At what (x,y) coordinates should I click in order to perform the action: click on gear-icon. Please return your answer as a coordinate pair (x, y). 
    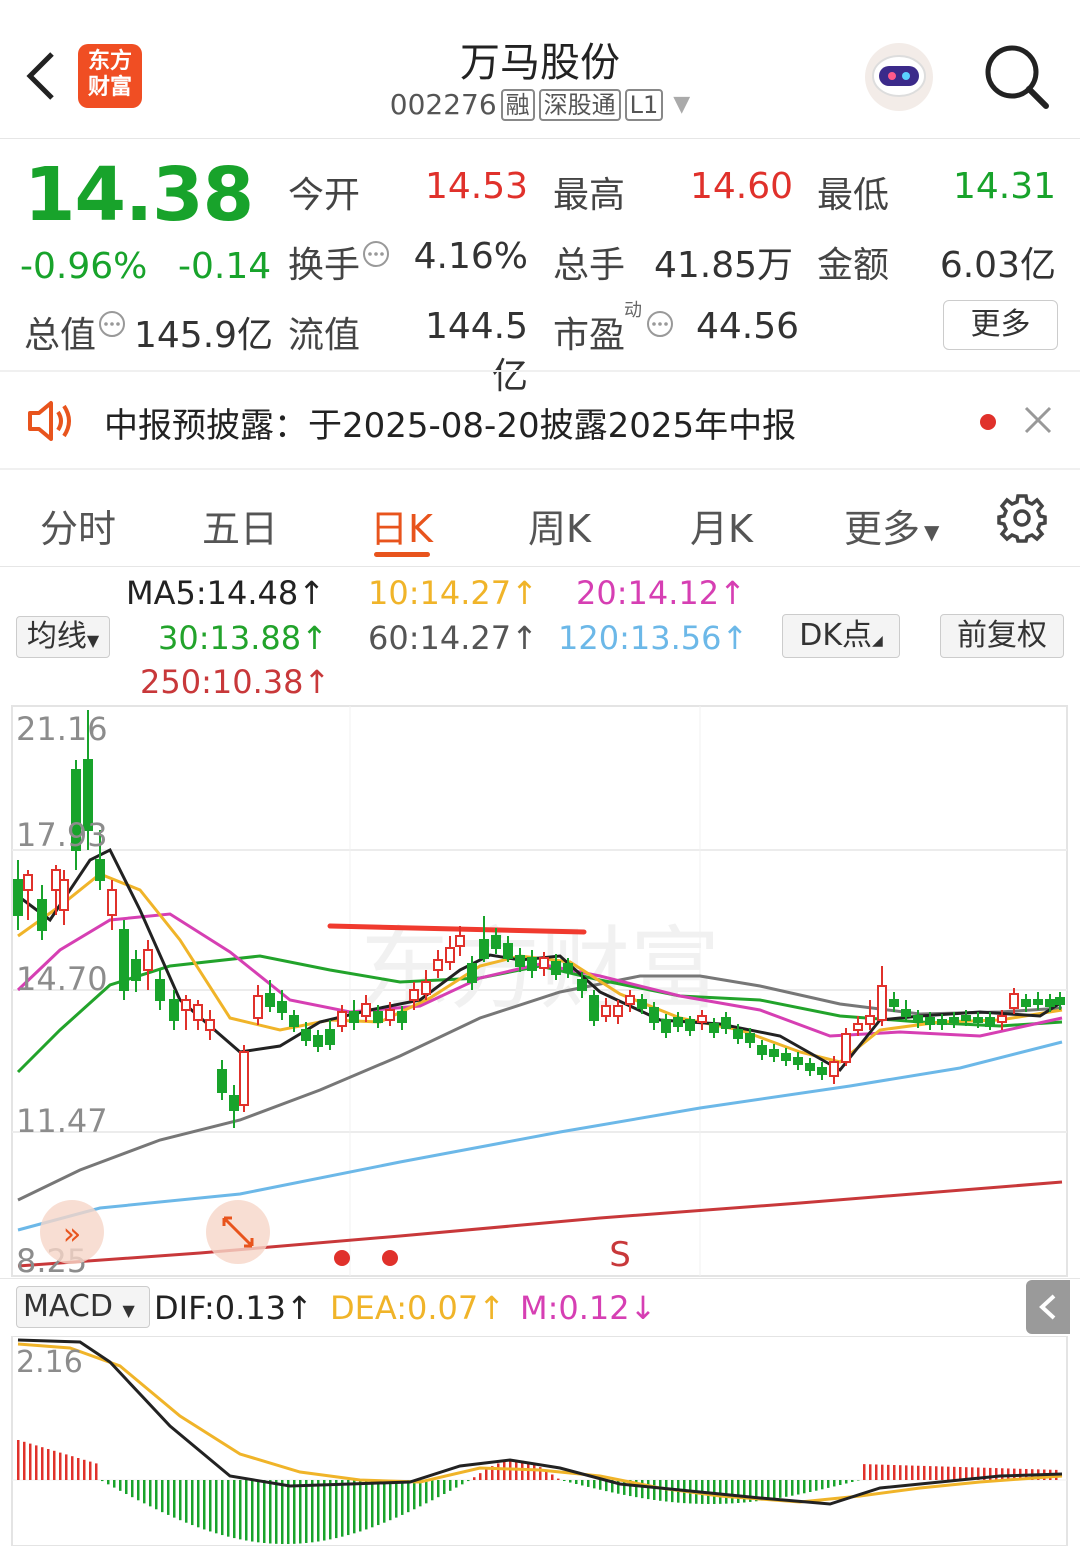
    Looking at the image, I should click on (1022, 518).